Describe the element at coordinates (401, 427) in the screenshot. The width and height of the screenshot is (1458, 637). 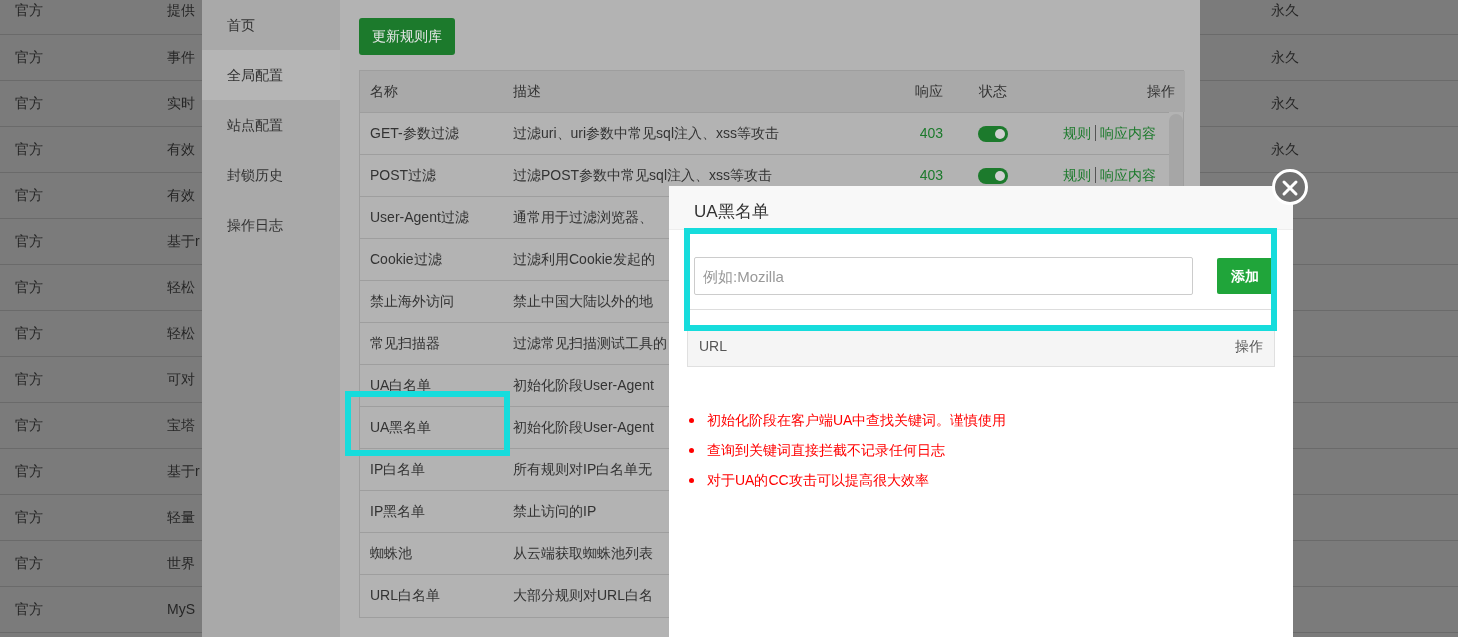
I see `rule-name: UA黑名单` at that location.